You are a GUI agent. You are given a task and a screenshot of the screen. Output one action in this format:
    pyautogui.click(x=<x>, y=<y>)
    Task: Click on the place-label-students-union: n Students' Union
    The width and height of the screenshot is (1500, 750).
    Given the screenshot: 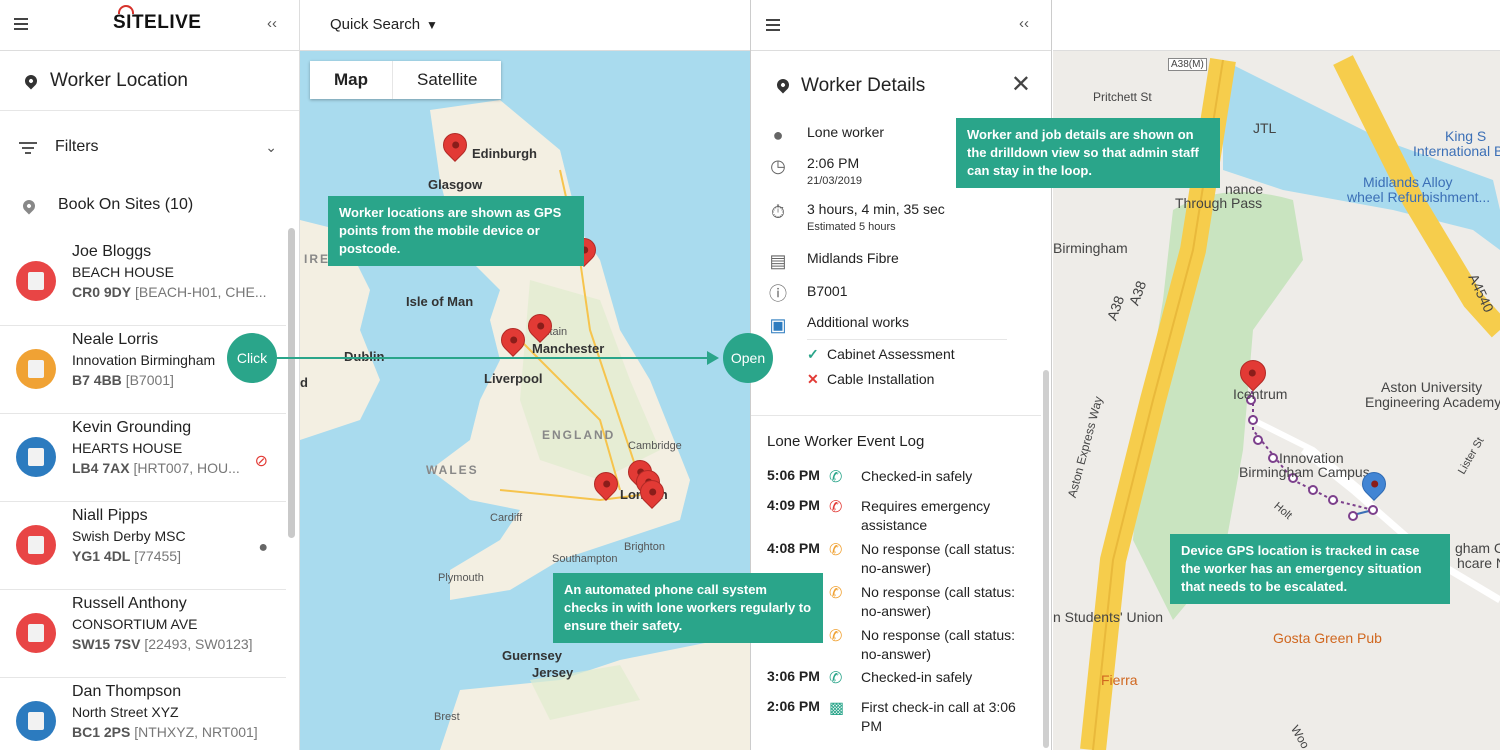 What is the action you would take?
    pyautogui.click(x=1108, y=617)
    